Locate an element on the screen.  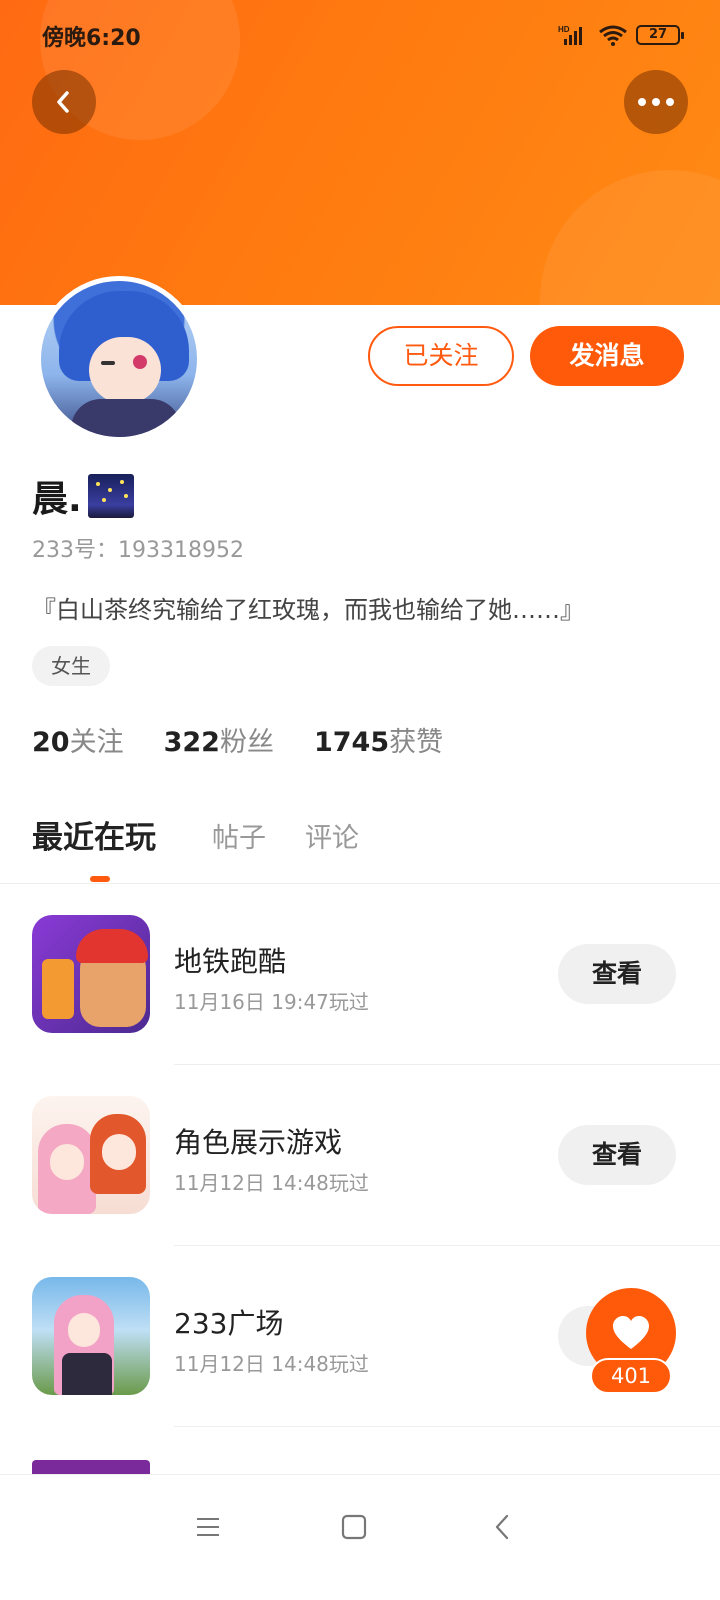
home-button is located at coordinates (354, 1527).